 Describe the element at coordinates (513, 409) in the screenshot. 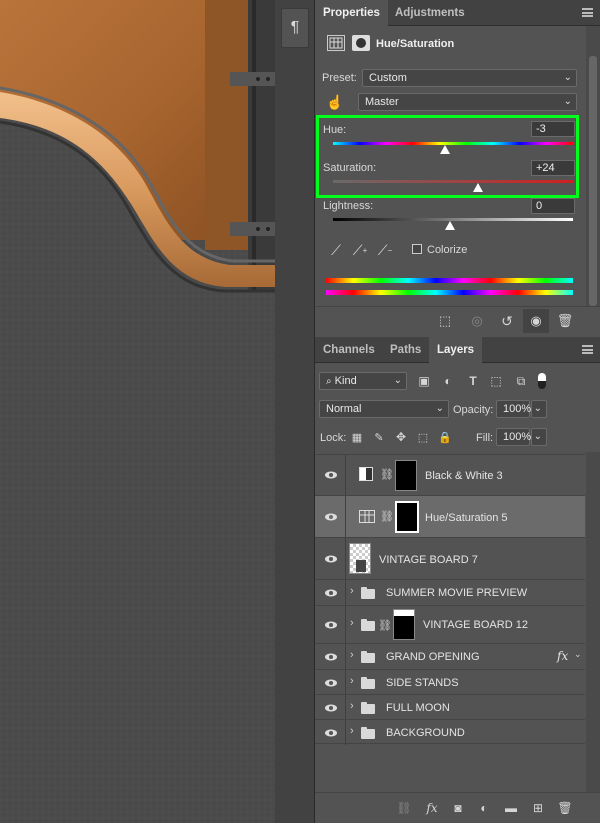

I see `opacity-field: 100%` at that location.